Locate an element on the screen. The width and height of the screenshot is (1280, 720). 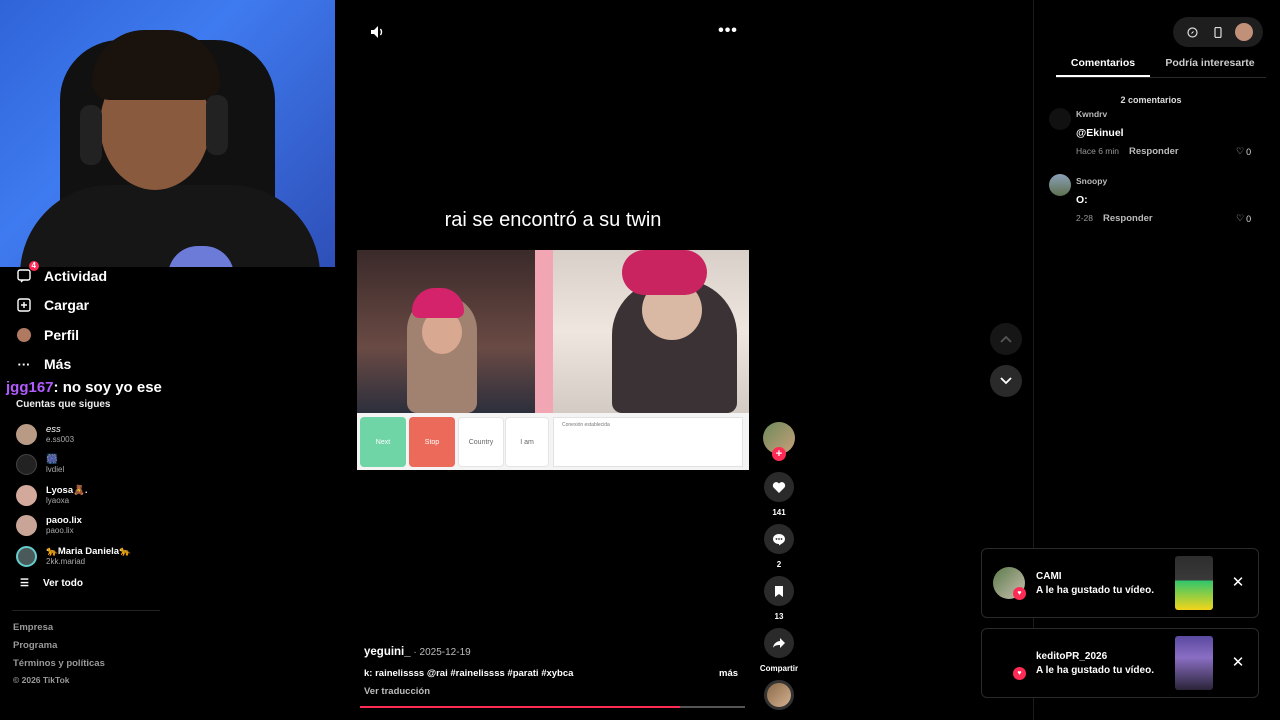
video-chat-text: Conexión establecida is located at coordinates (586, 425).